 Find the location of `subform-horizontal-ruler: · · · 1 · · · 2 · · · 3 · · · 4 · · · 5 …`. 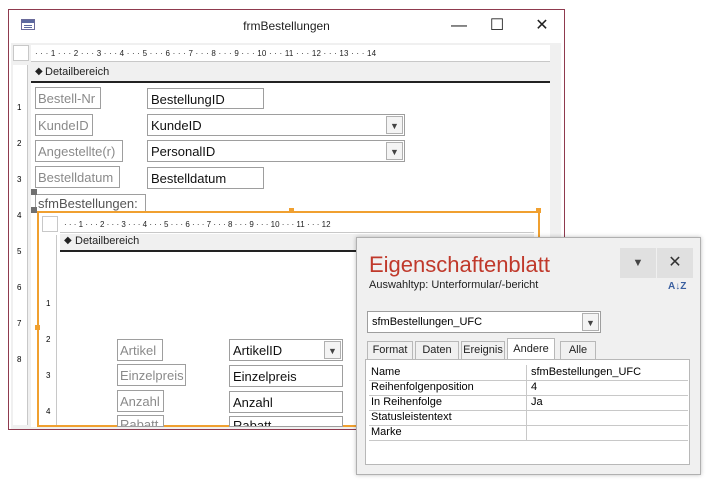

subform-horizontal-ruler: · · · 1 · · · 2 · · · 3 · · · 4 · · · 5 … is located at coordinates (297, 224).